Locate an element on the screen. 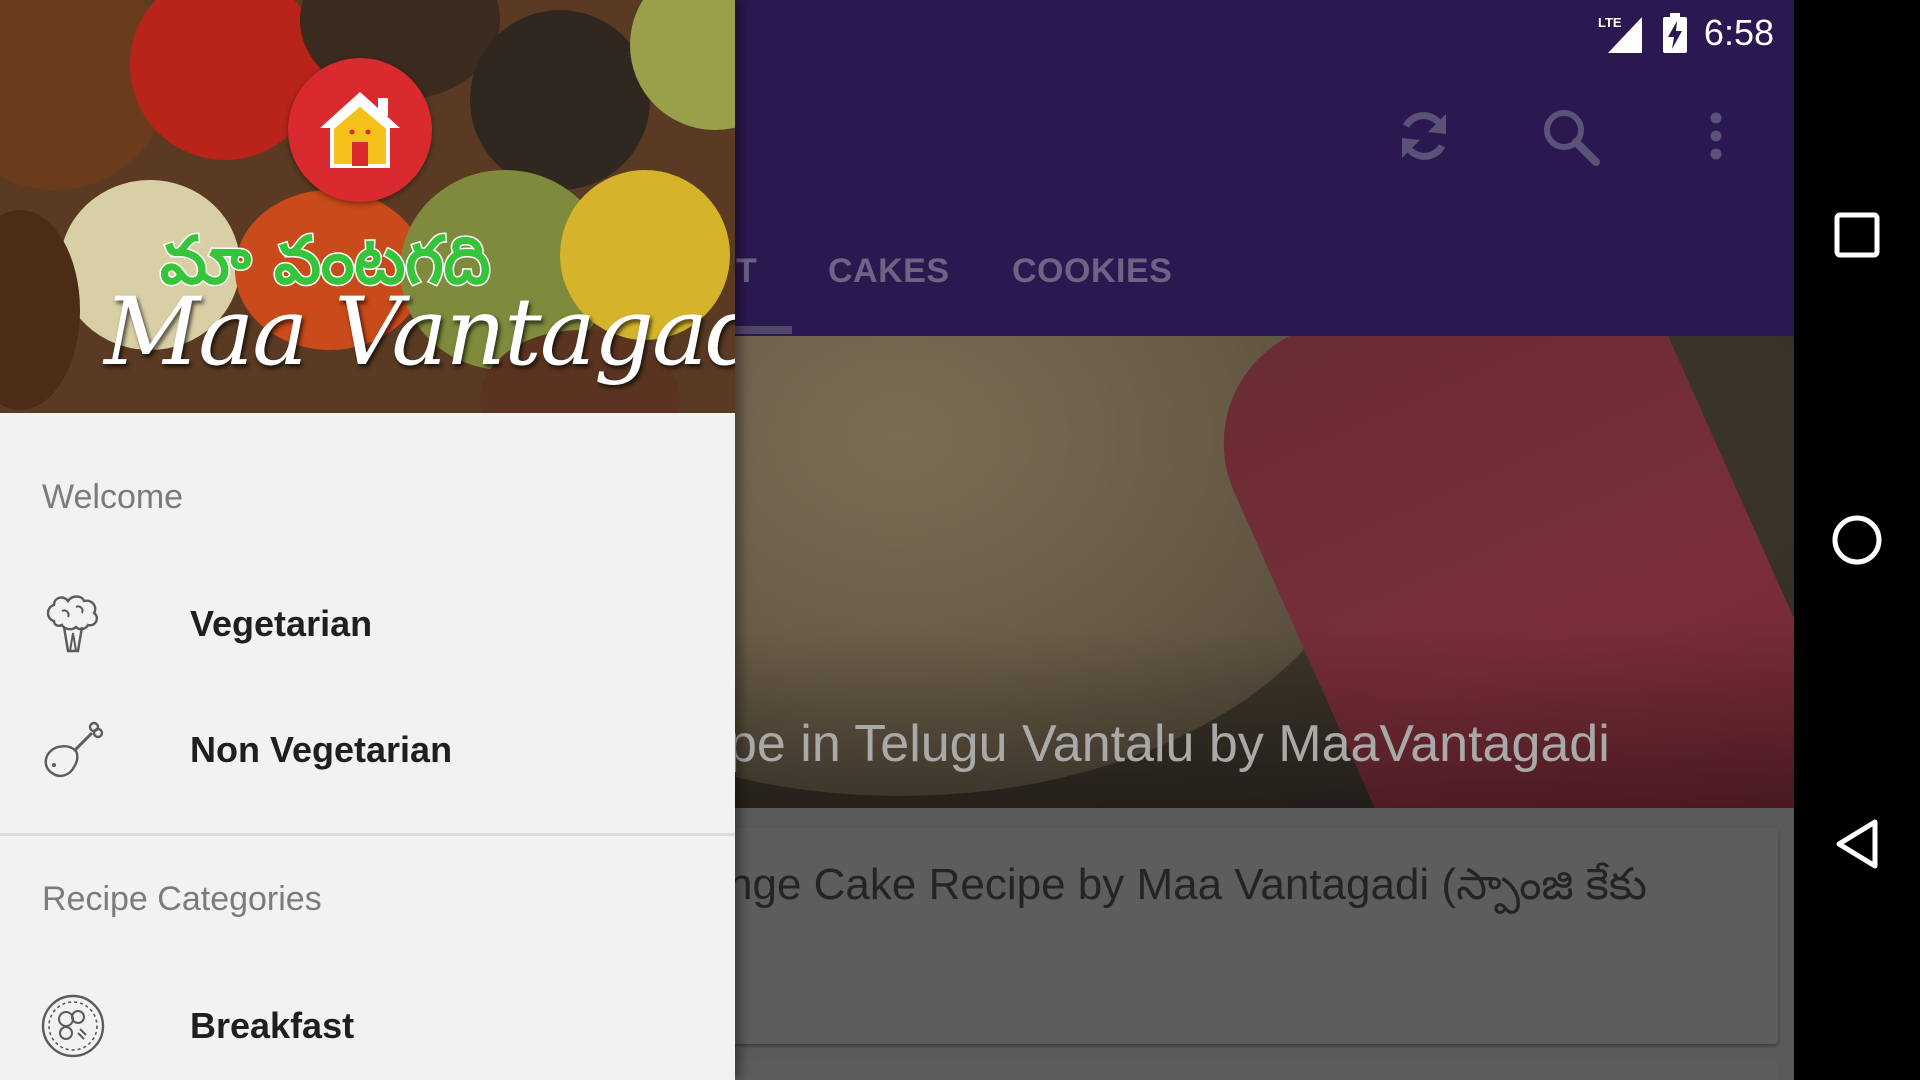  lte-signal-icon: LTE is located at coordinates (1620, 34).